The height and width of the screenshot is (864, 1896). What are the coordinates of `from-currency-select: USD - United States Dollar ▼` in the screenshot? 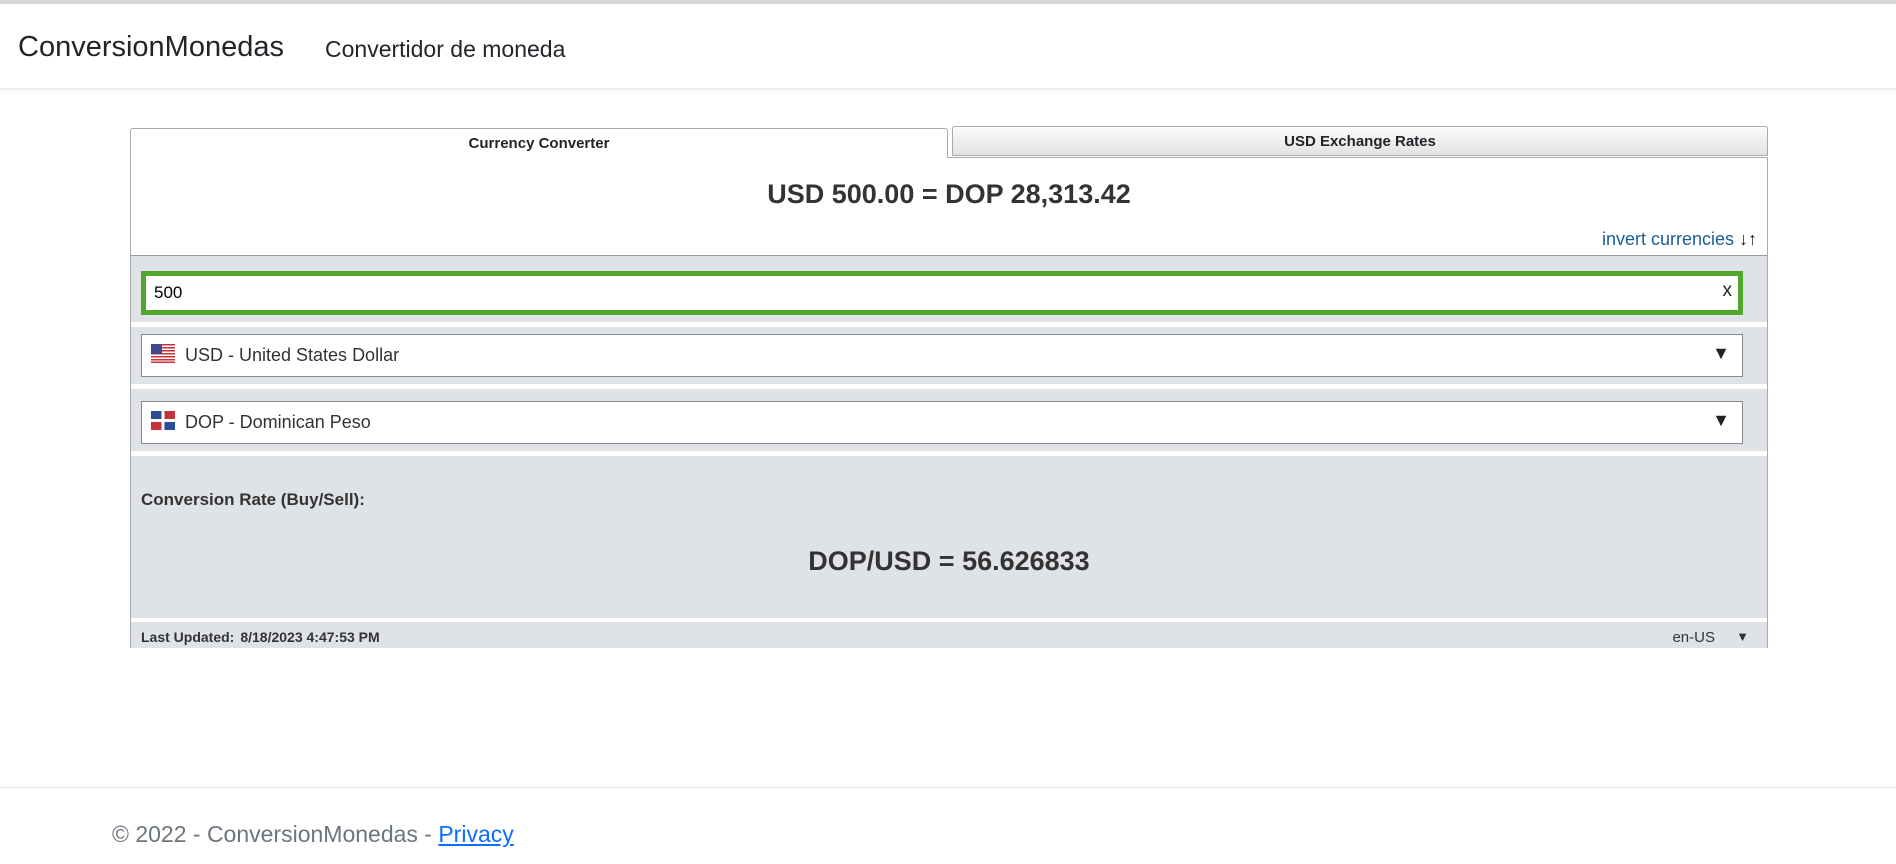 It's located at (942, 355).